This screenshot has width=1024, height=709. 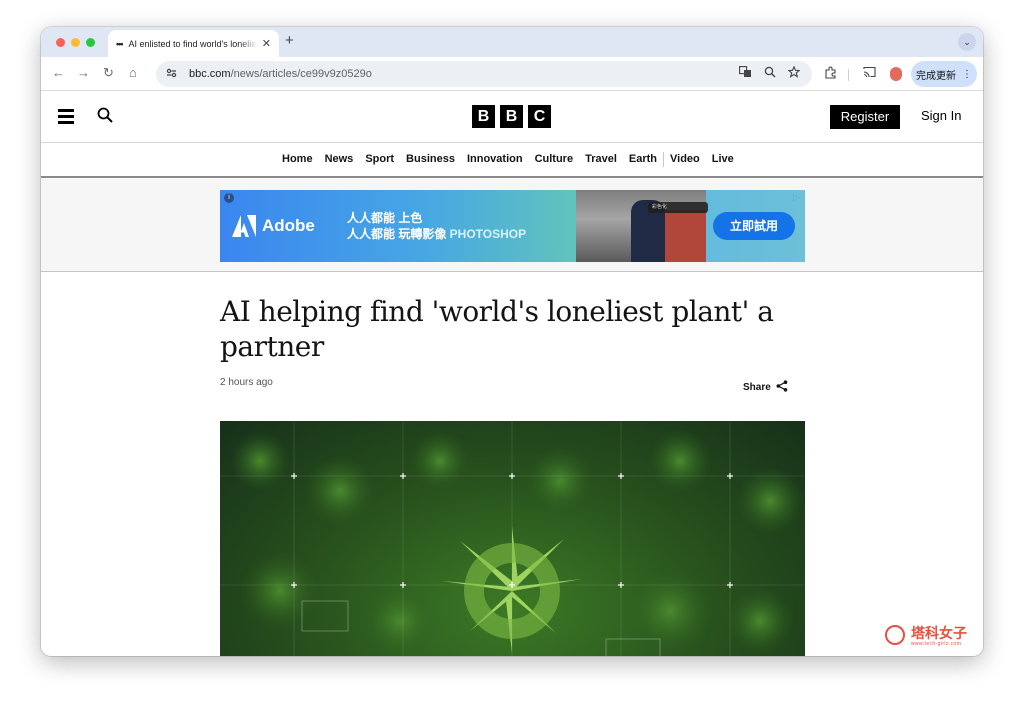 What do you see at coordinates (936, 76) in the screenshot?
I see `finish-update-label: 完成更新` at bounding box center [936, 76].